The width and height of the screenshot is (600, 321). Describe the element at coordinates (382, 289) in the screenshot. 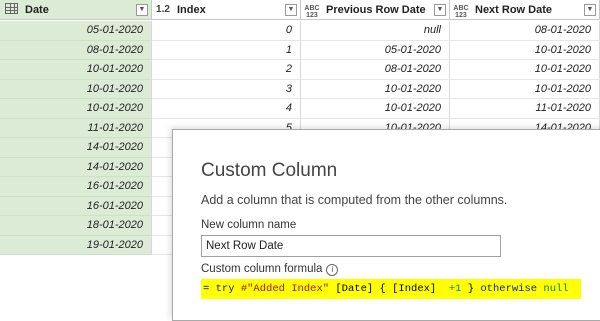

I see `formula-brace-open: {` at that location.